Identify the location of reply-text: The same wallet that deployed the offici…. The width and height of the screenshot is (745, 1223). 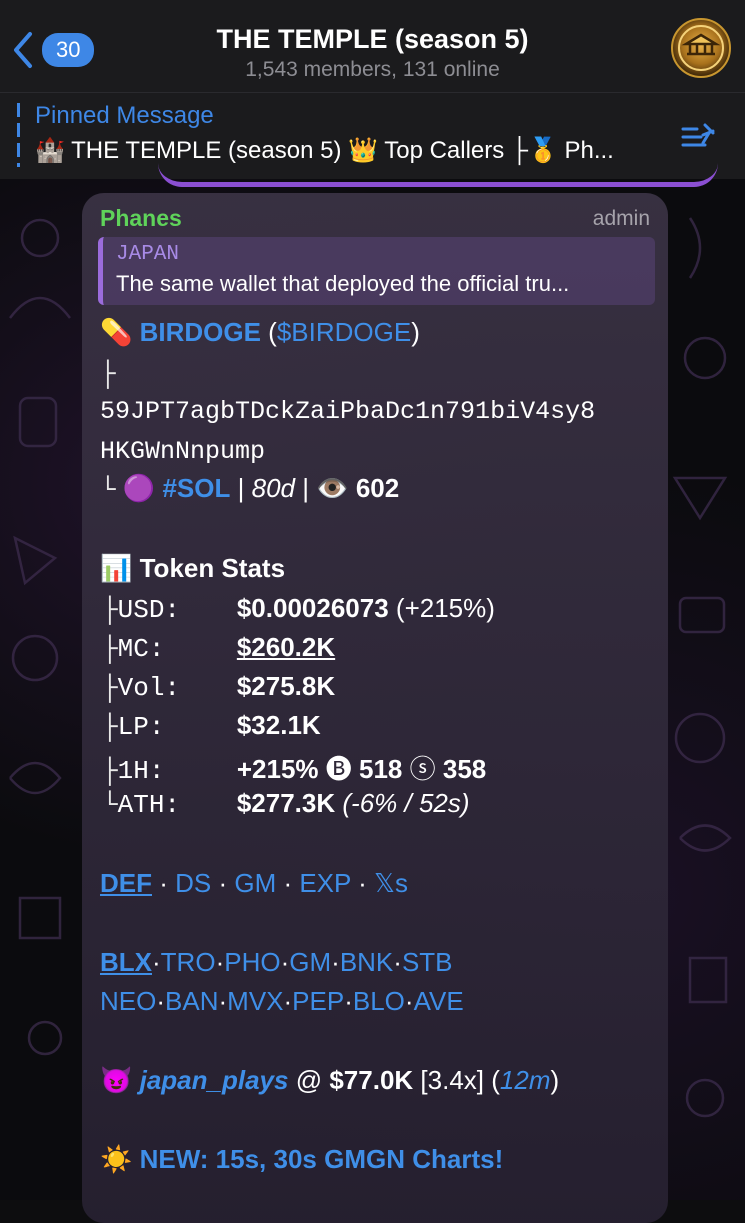
(343, 283).